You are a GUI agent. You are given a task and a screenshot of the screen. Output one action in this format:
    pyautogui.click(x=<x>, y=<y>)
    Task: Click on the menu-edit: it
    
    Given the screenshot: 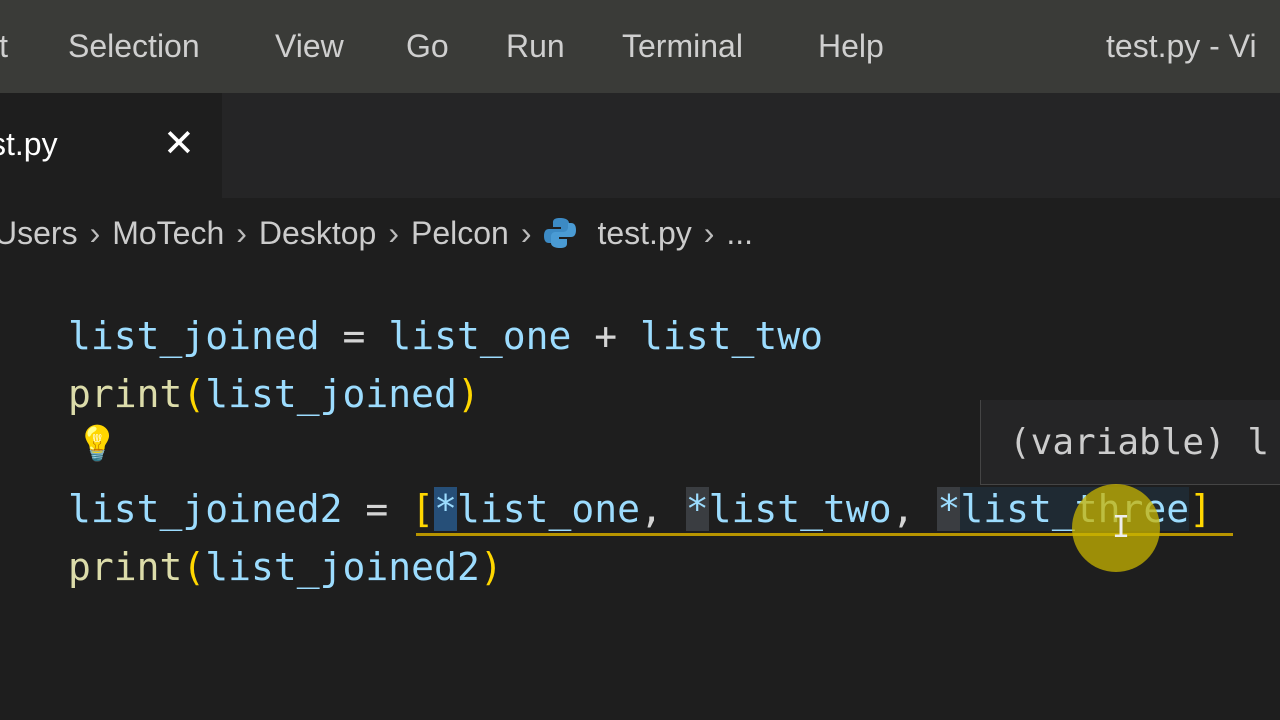 What is the action you would take?
    pyautogui.click(x=4, y=46)
    